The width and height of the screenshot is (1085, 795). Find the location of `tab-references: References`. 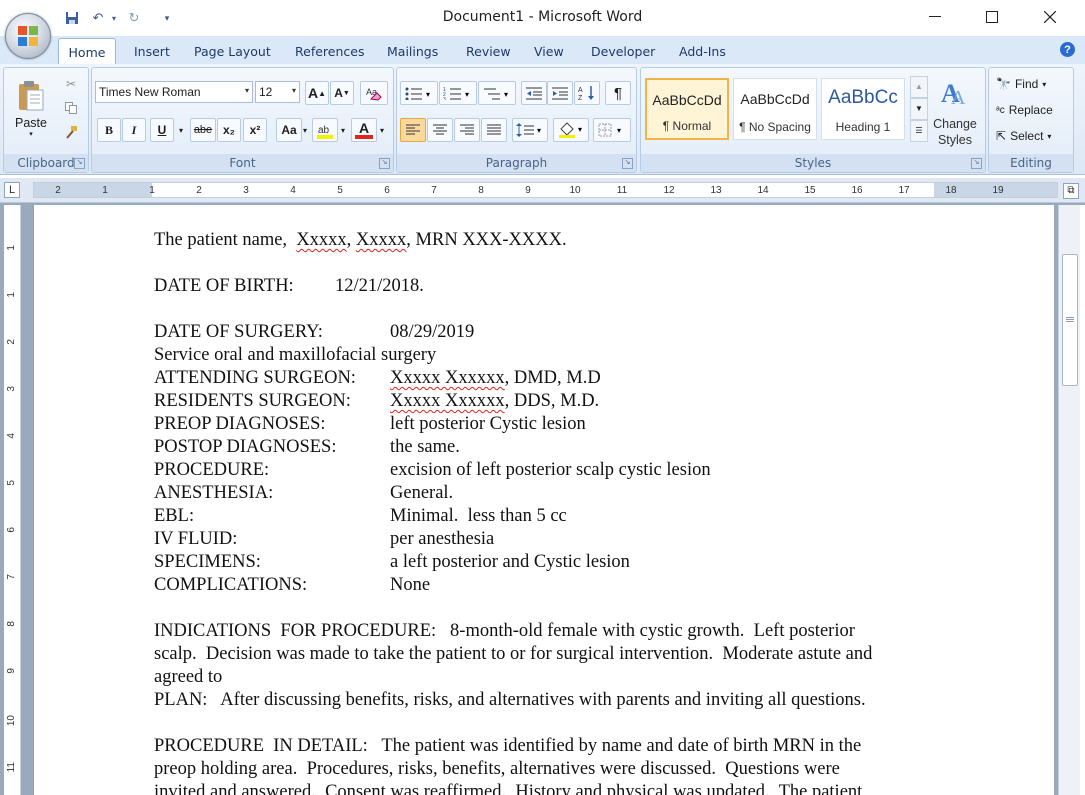

tab-references: References is located at coordinates (329, 53).